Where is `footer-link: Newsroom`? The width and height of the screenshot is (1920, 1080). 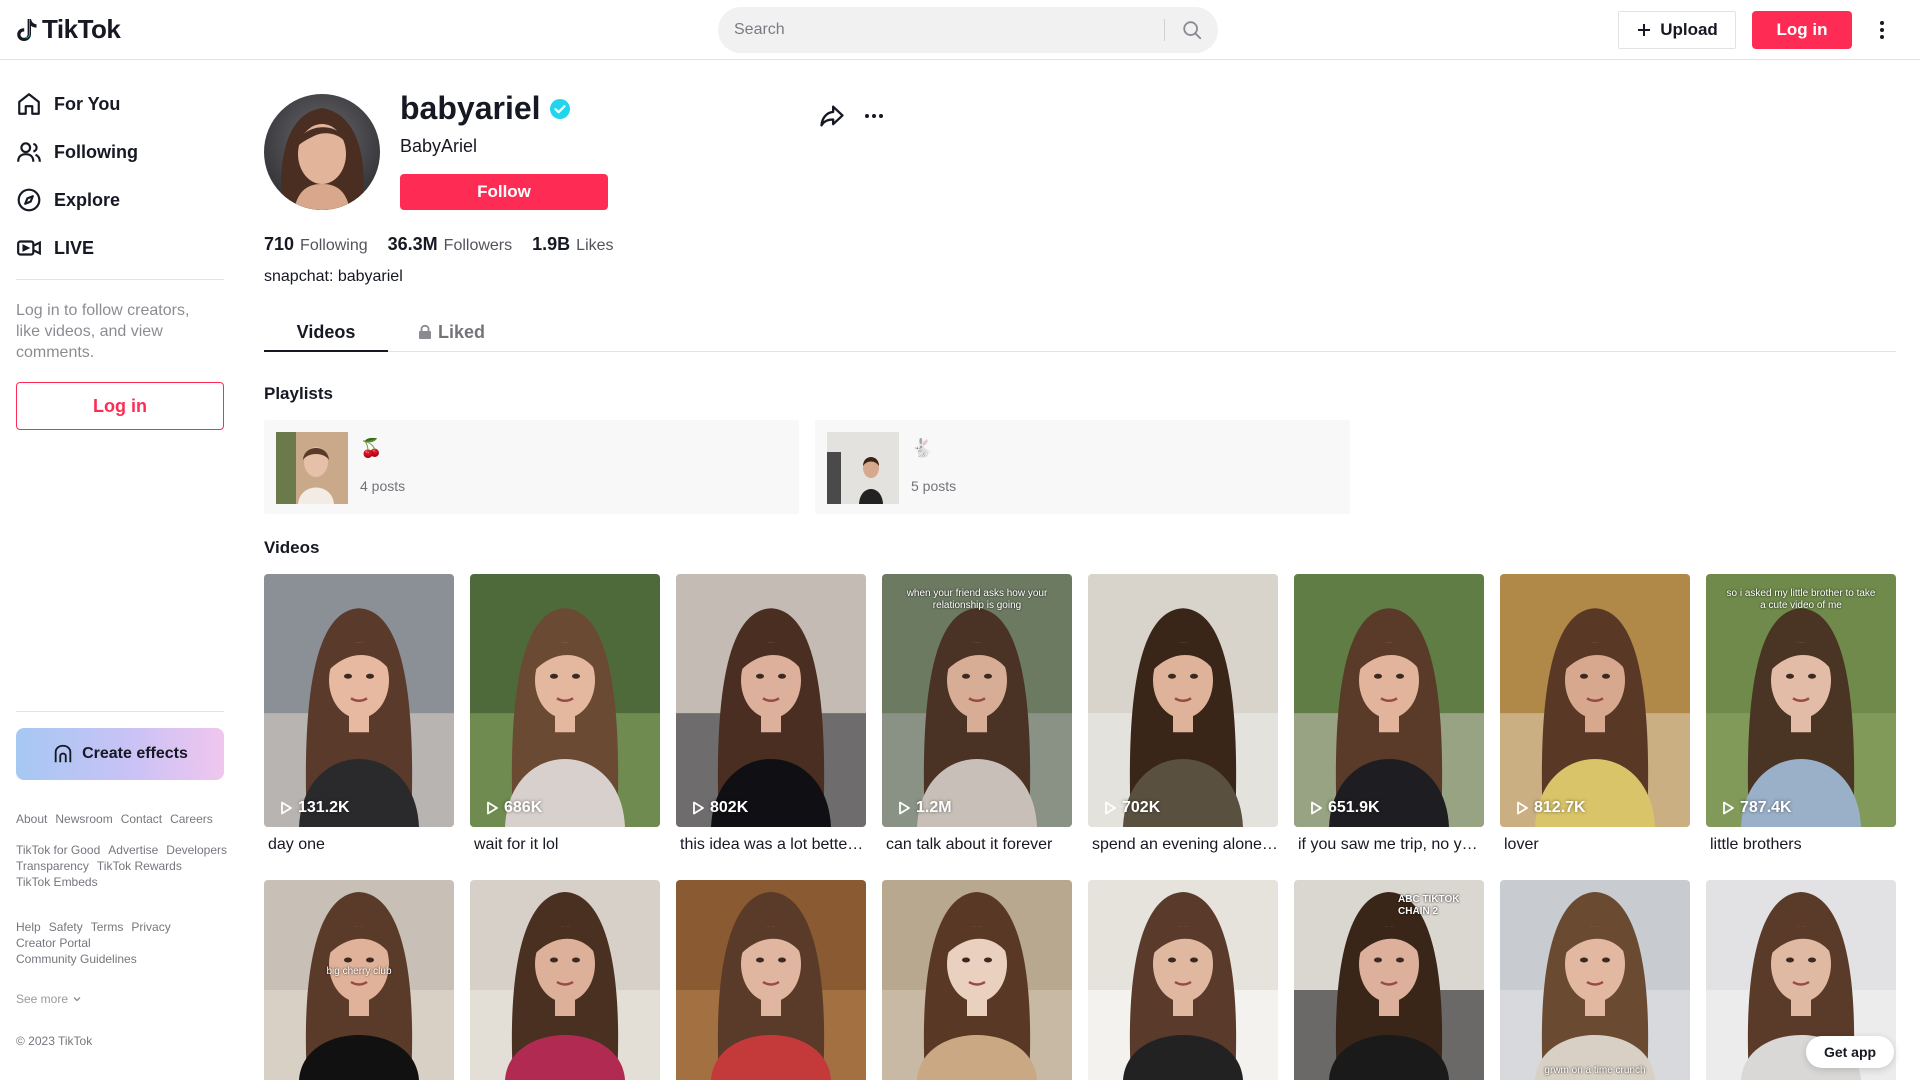
footer-link: Newsroom is located at coordinates (83, 819).